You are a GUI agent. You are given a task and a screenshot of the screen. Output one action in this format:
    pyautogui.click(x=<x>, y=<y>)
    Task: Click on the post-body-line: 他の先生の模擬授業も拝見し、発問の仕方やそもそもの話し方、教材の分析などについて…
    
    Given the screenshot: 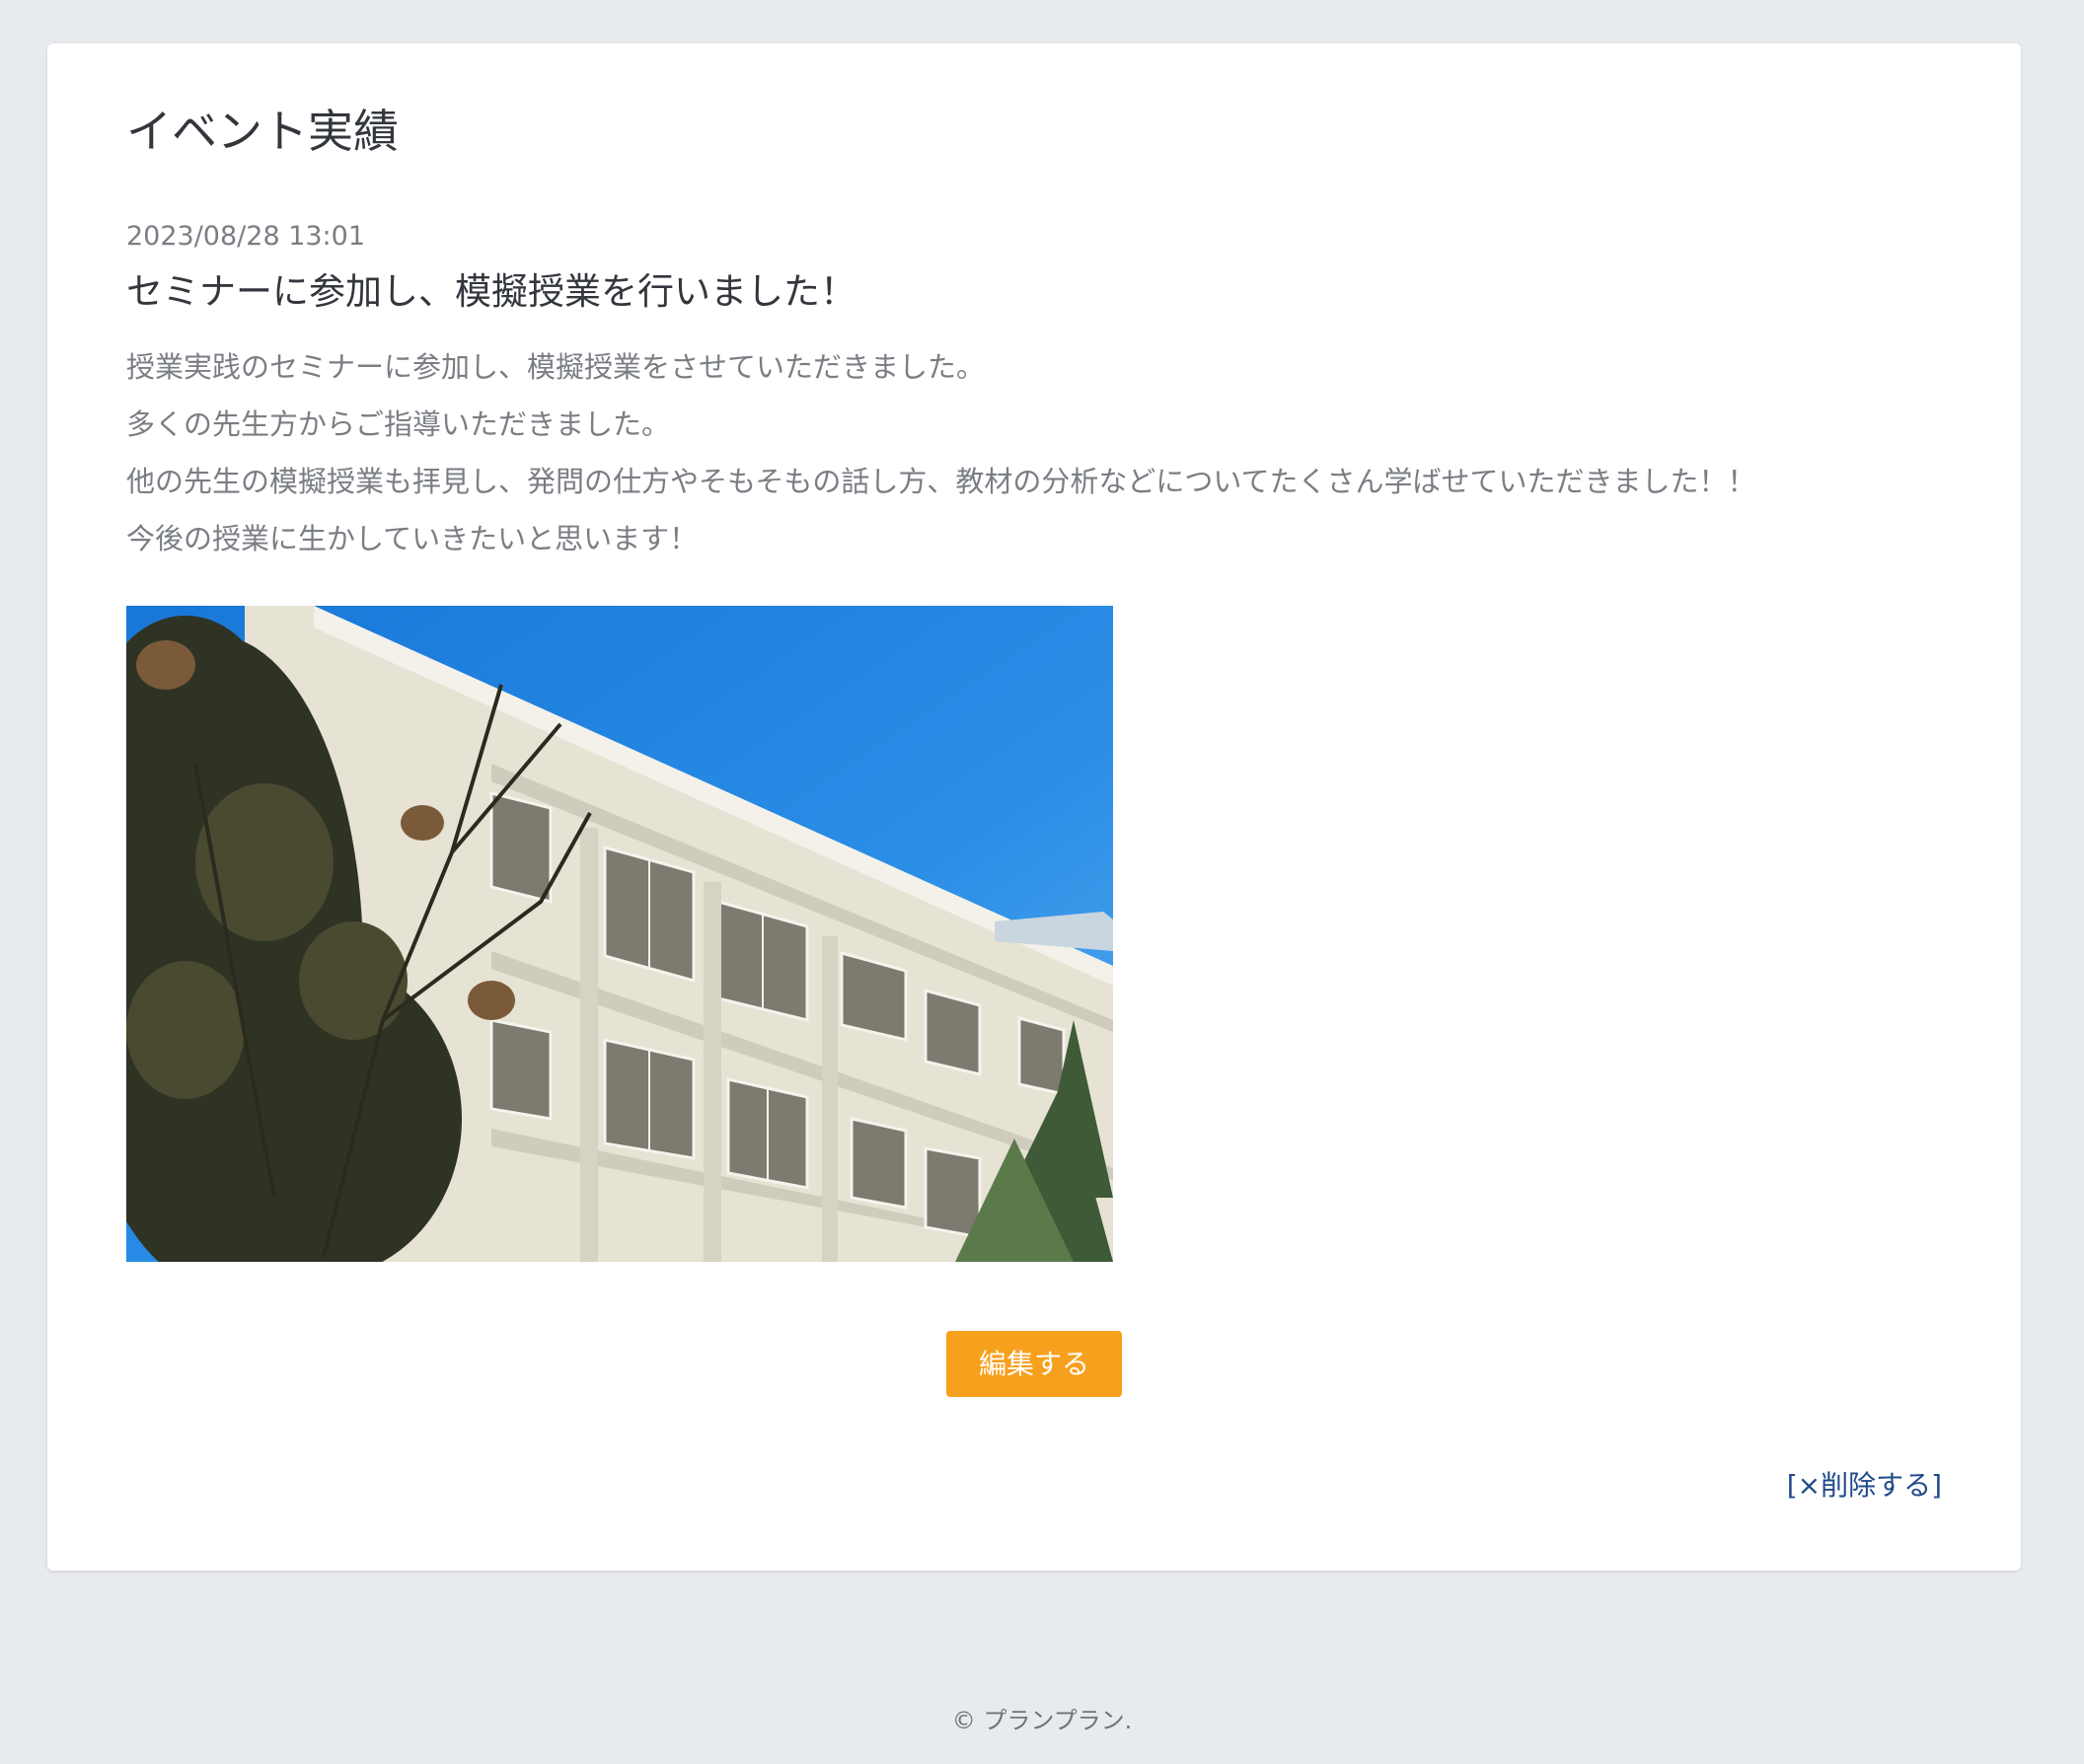 What is the action you would take?
    pyautogui.click(x=941, y=481)
    